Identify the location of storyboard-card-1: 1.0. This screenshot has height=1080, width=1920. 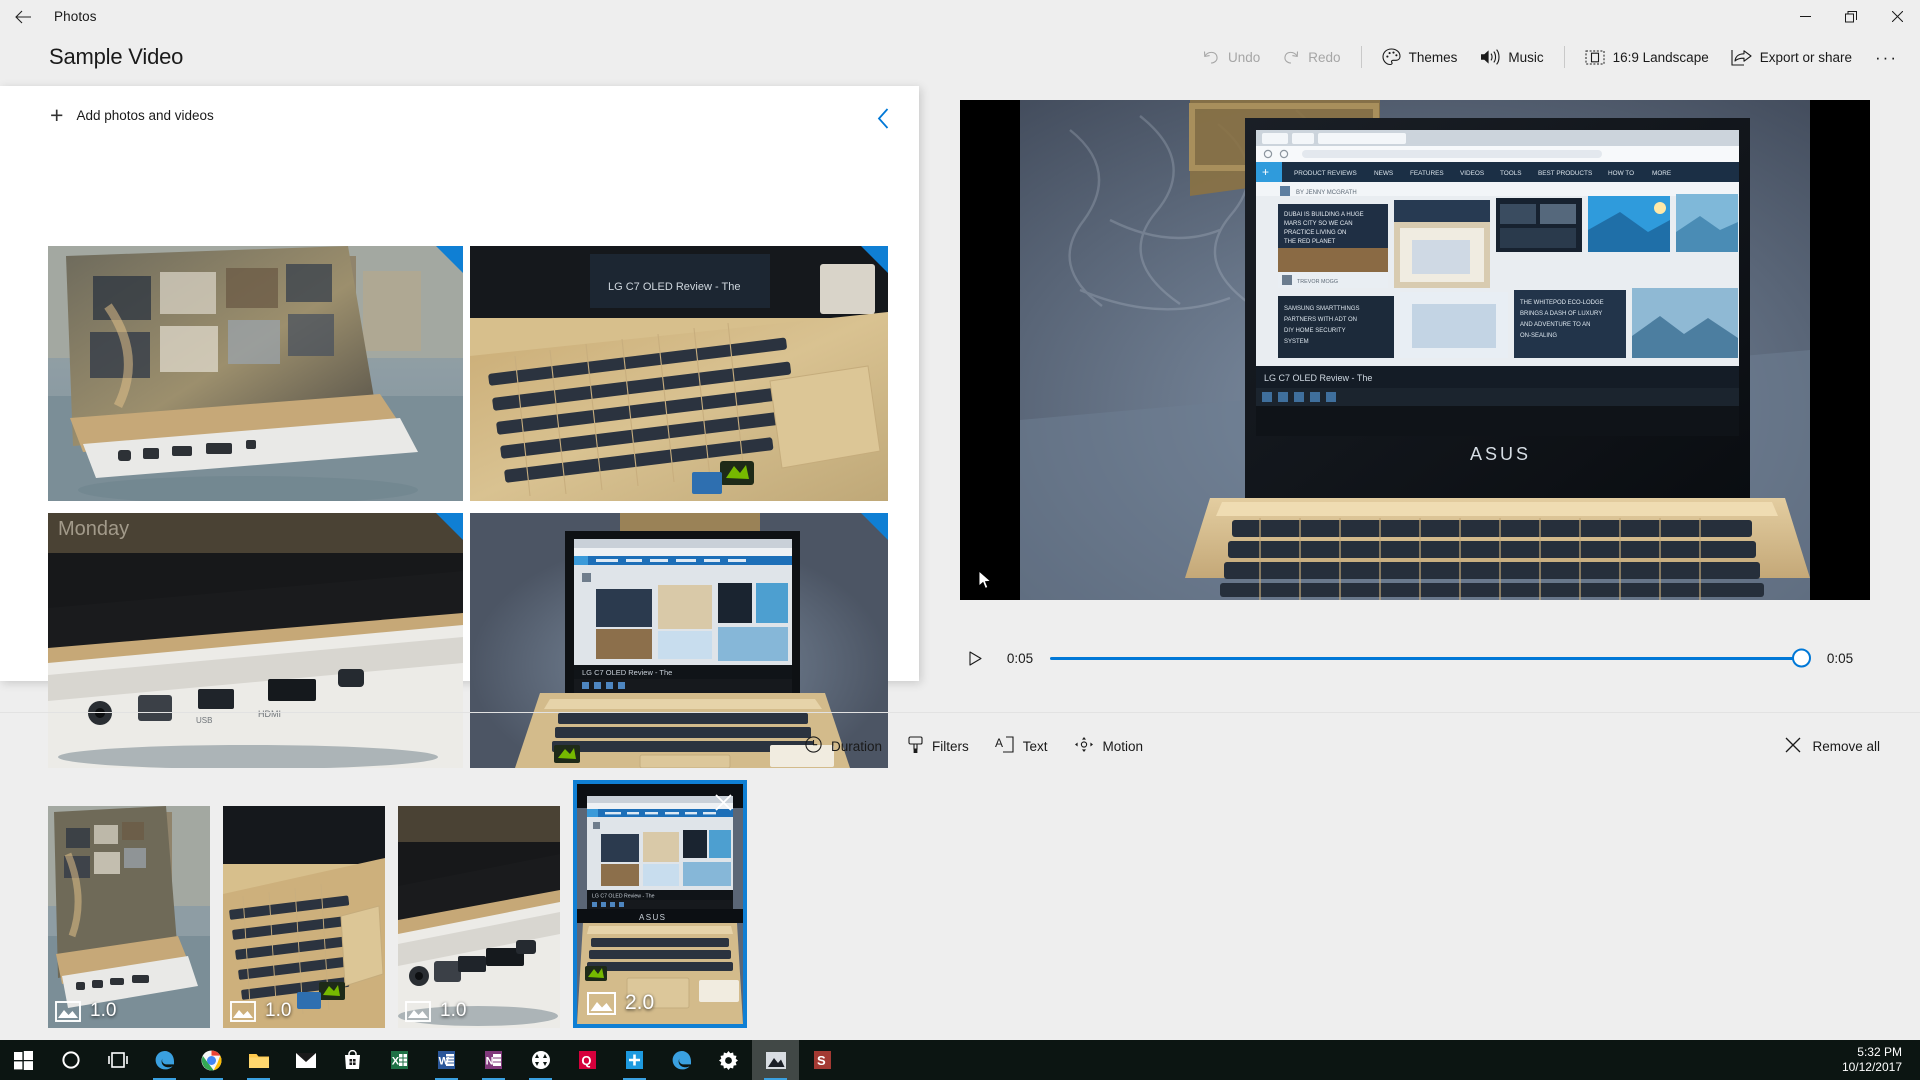
(129, 917).